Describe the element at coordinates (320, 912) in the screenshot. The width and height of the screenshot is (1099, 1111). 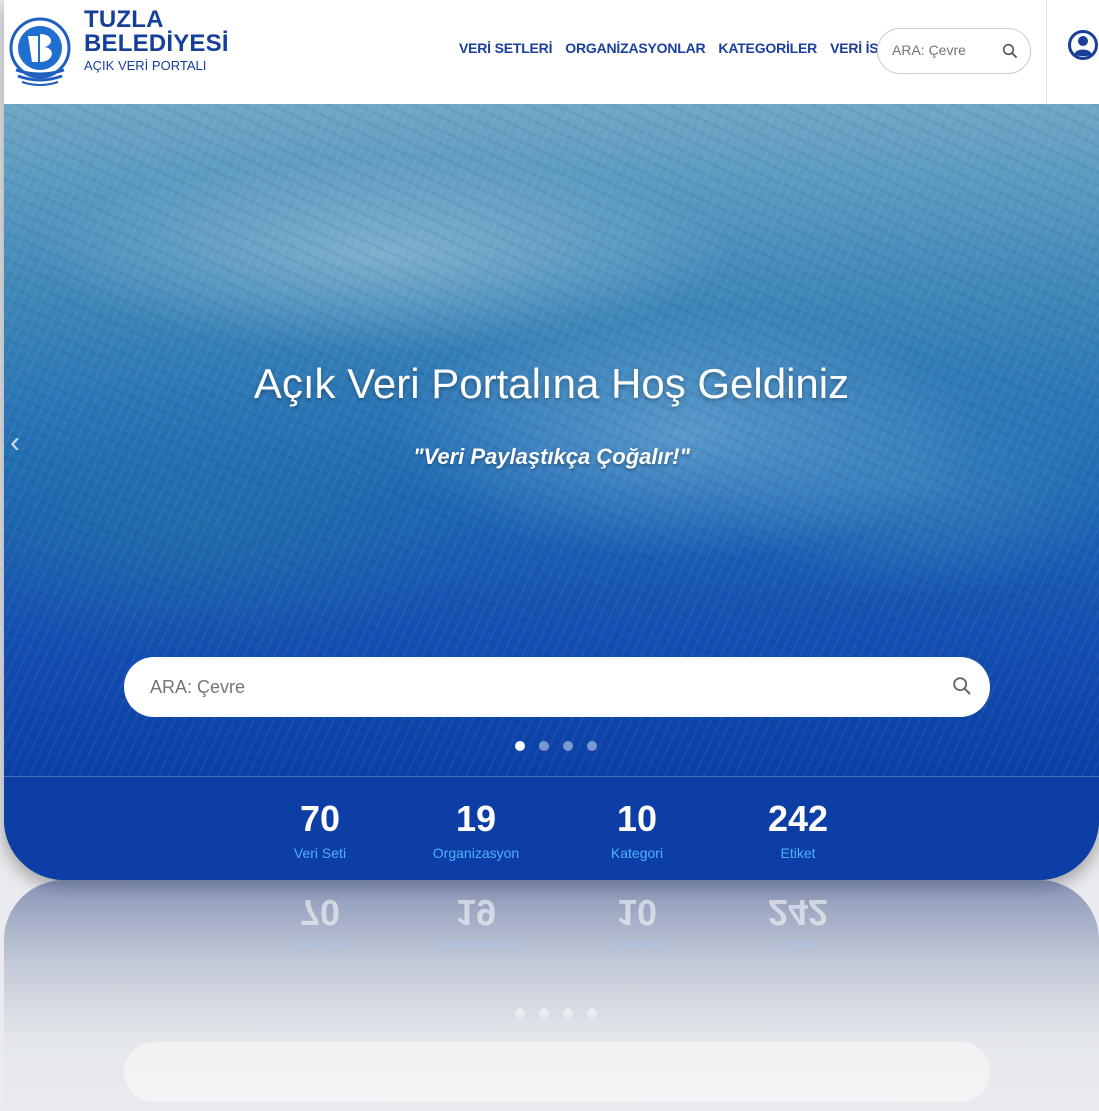
I see `reflection-value: 70` at that location.